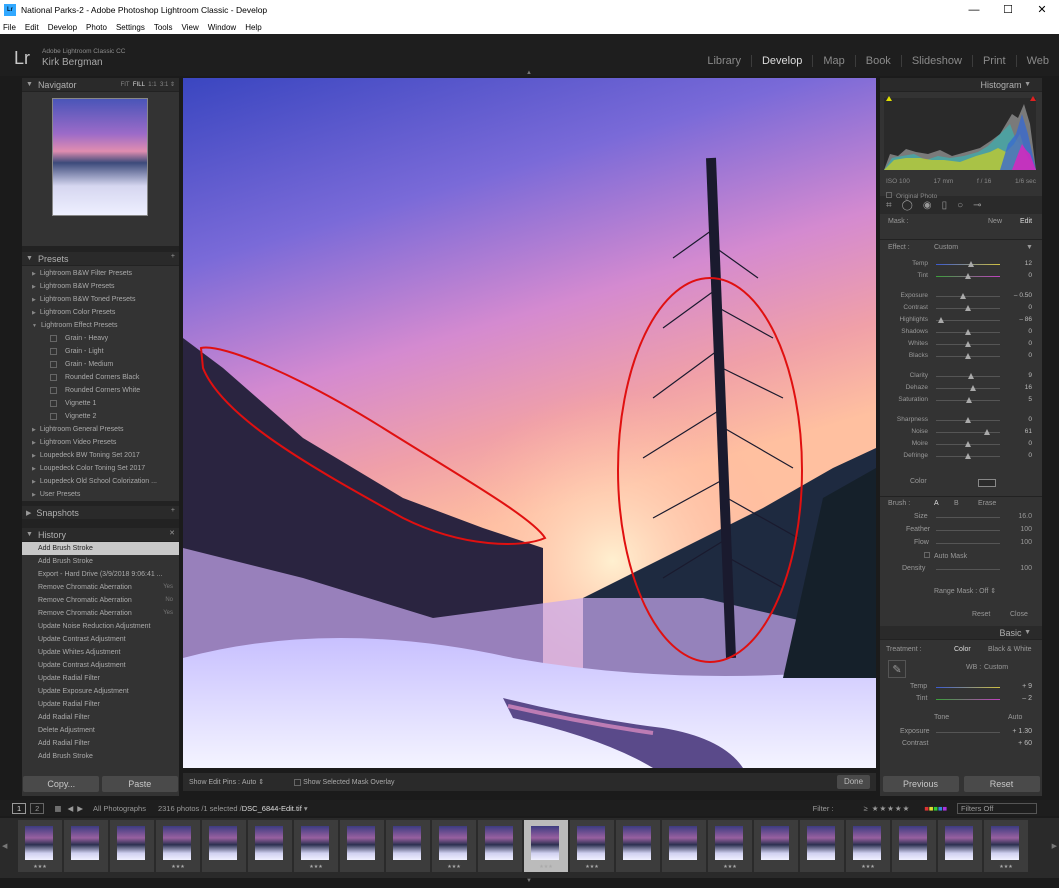 This screenshot has height=888, width=1059. I want to click on density-slider, so click(968, 569).